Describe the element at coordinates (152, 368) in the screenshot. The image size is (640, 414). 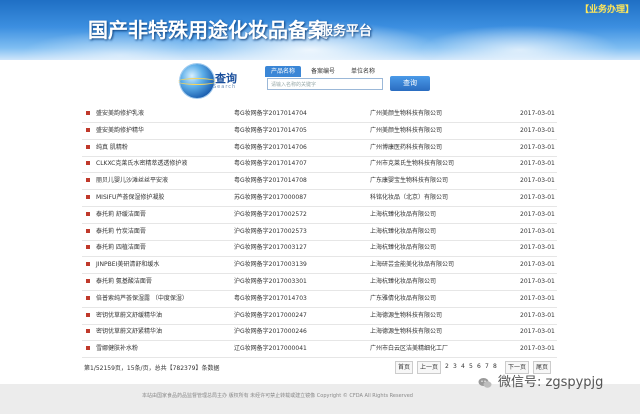
I see `pagination-info: 第1/52159页，15条/页，总共【782379】条数据` at that location.